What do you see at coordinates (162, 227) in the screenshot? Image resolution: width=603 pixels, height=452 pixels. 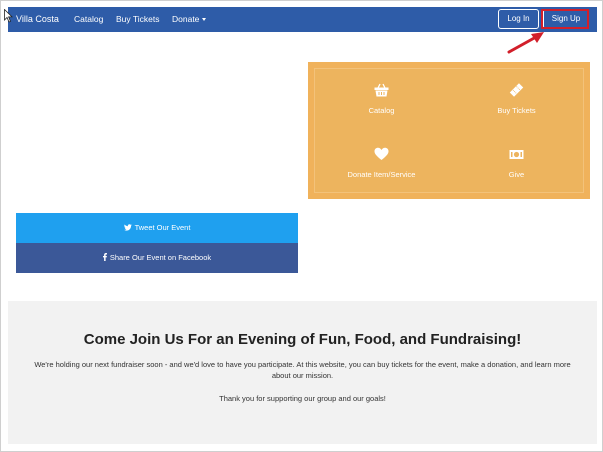 I see `tweet-event-label: Tweet Our Event` at bounding box center [162, 227].